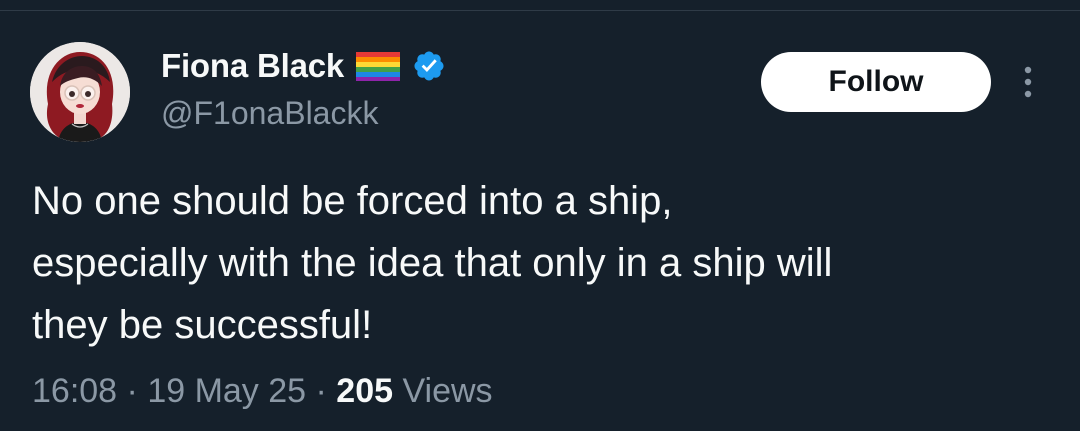 This screenshot has width=1080, height=431. Describe the element at coordinates (252, 66) in the screenshot. I see `author-display-name: Fiona Black` at that location.